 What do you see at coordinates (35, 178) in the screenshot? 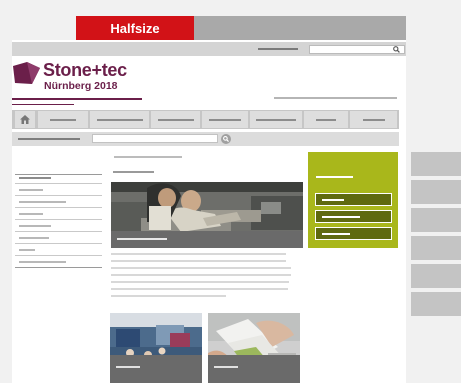
I see `sidebar-heading` at bounding box center [35, 178].